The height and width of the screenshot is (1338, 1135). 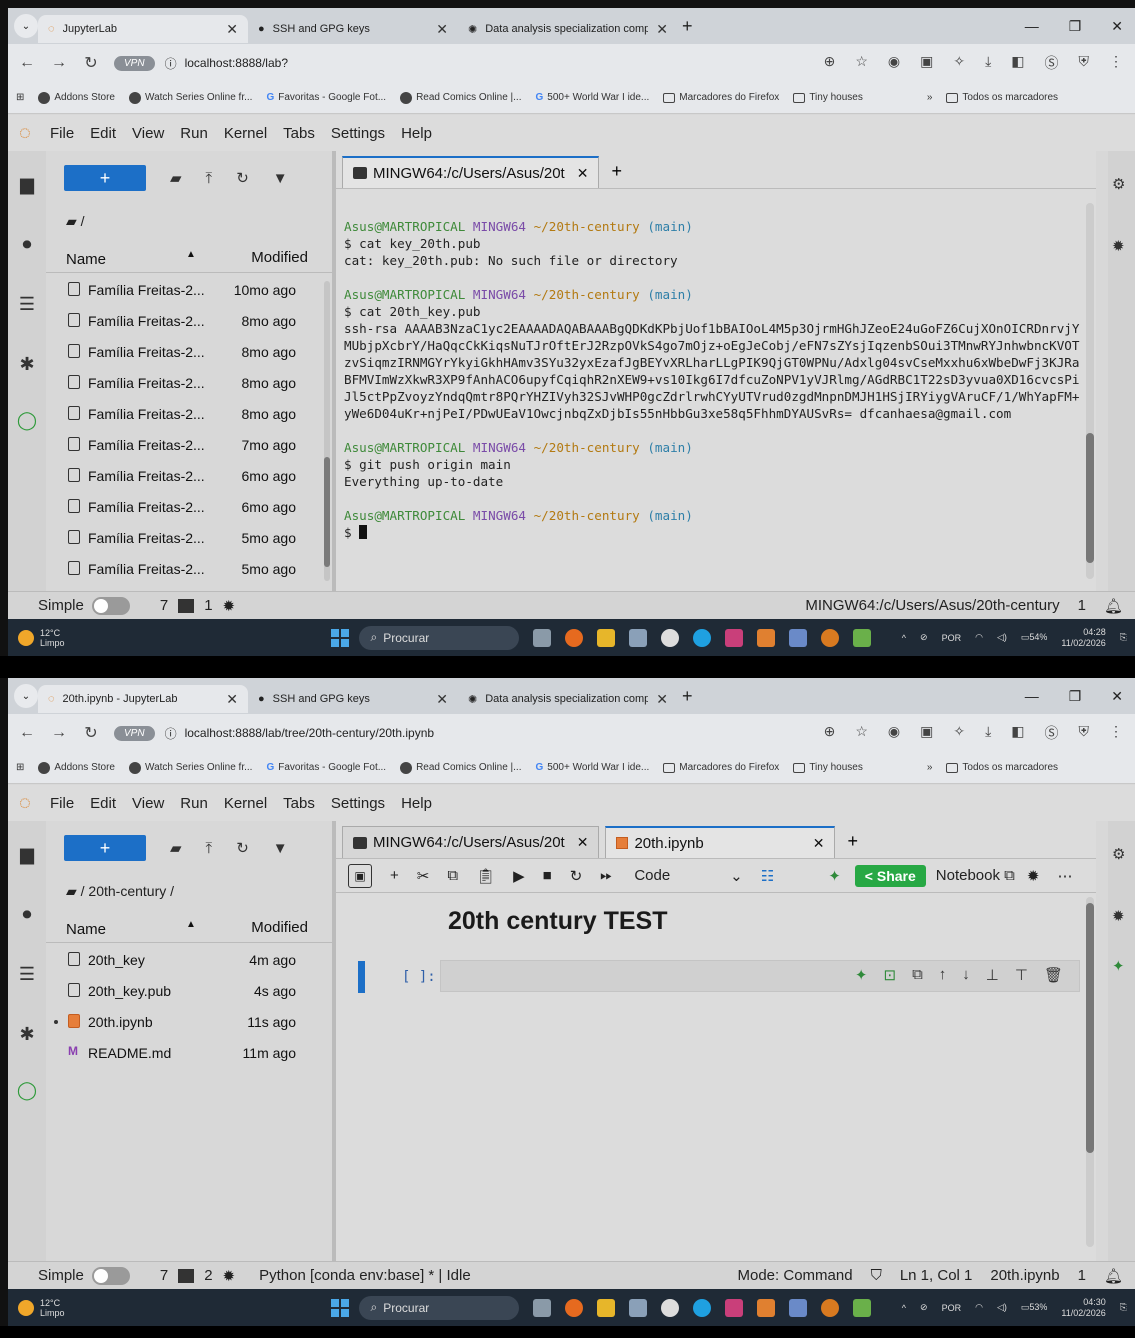 What do you see at coordinates (442, 699) in the screenshot?
I see `close-tab-icon: ✕` at bounding box center [442, 699].